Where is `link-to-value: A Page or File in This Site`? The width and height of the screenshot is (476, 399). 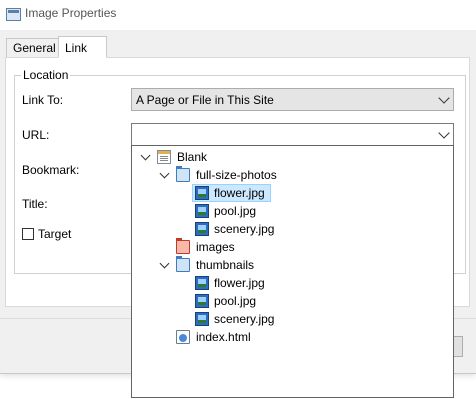
link-to-value: A Page or File in This Site is located at coordinates (205, 100).